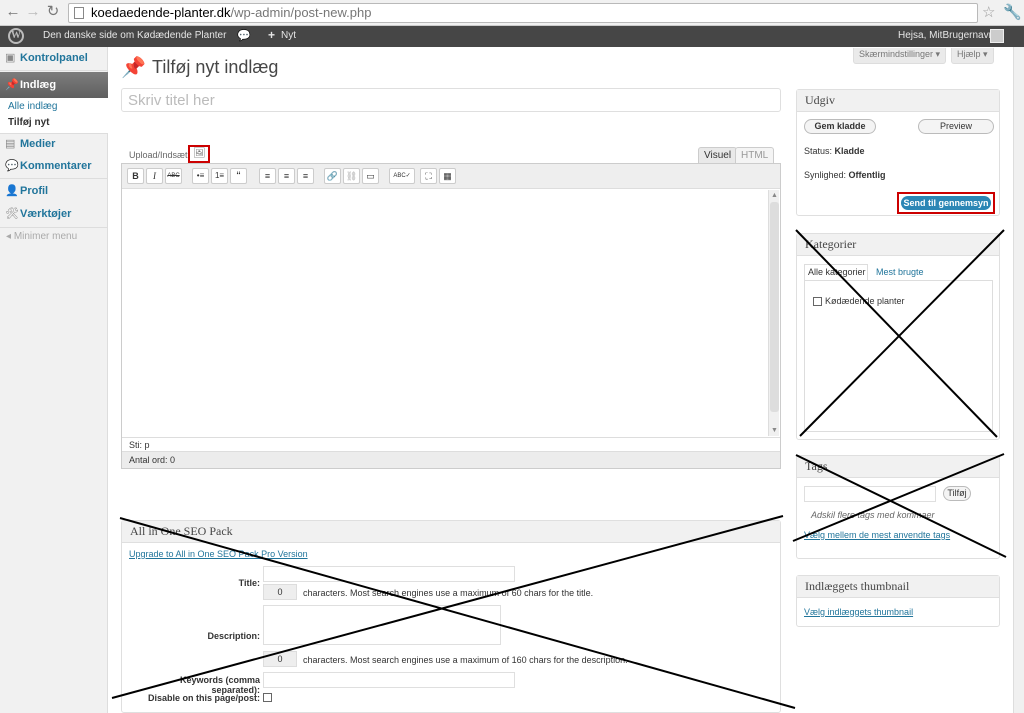 Image resolution: width=1024 pixels, height=713 pixels. Describe the element at coordinates (956, 126) in the screenshot. I see `preview-button: Preview` at that location.